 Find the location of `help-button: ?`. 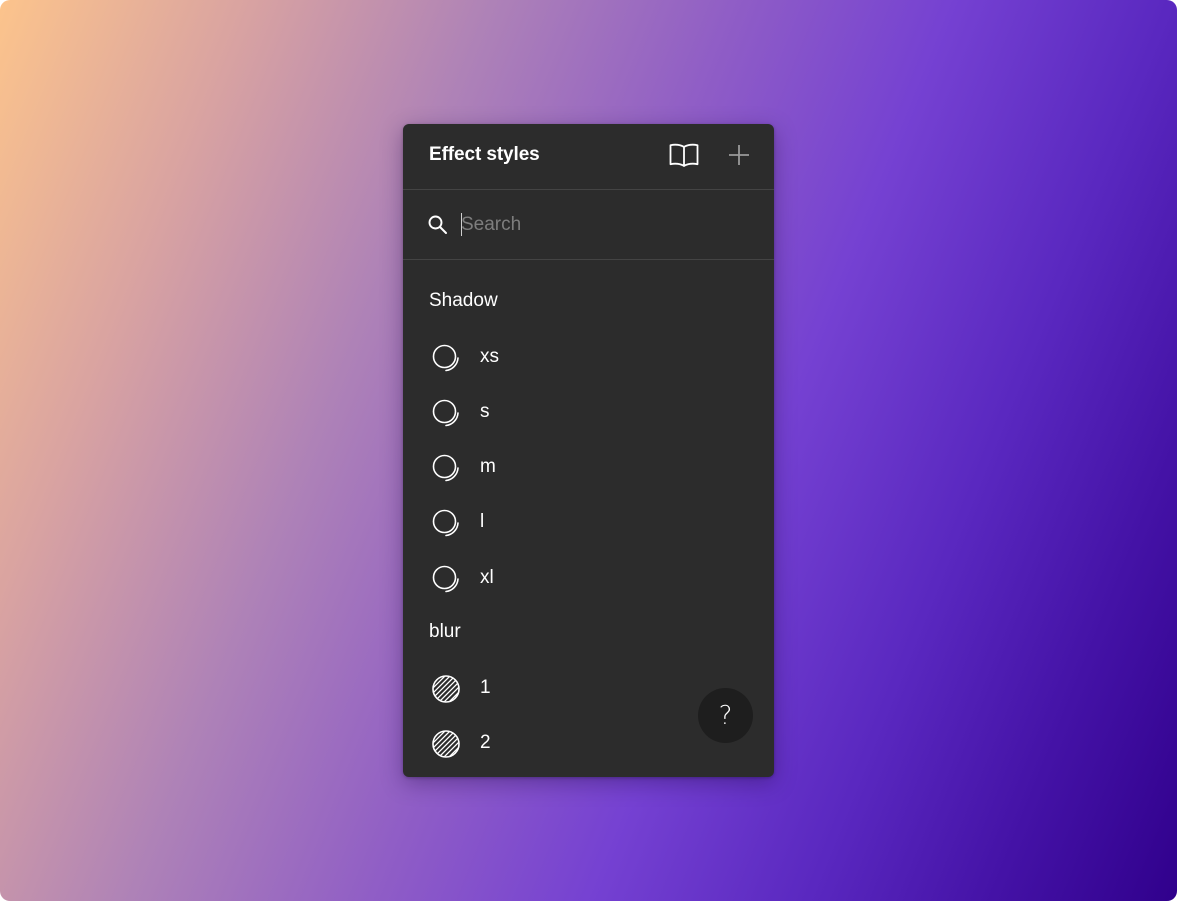

help-button: ? is located at coordinates (725, 715).